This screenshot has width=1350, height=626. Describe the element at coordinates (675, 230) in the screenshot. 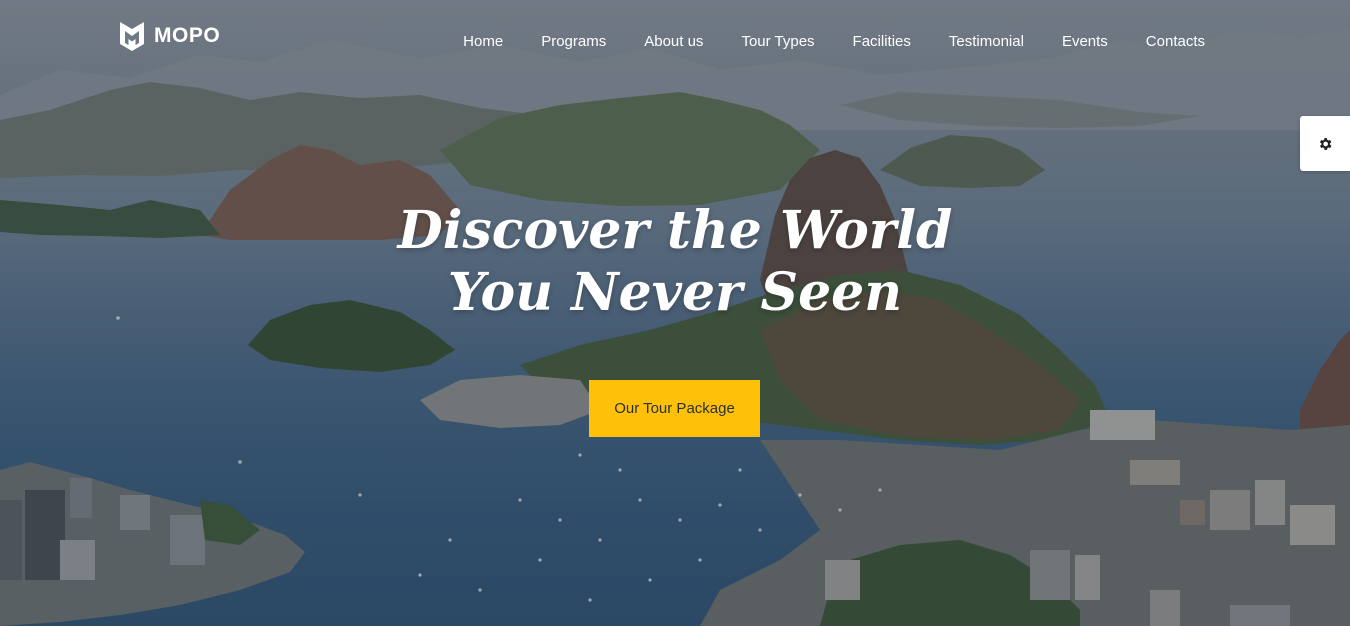

I see `hero-headline-line-1: Discover the World` at that location.